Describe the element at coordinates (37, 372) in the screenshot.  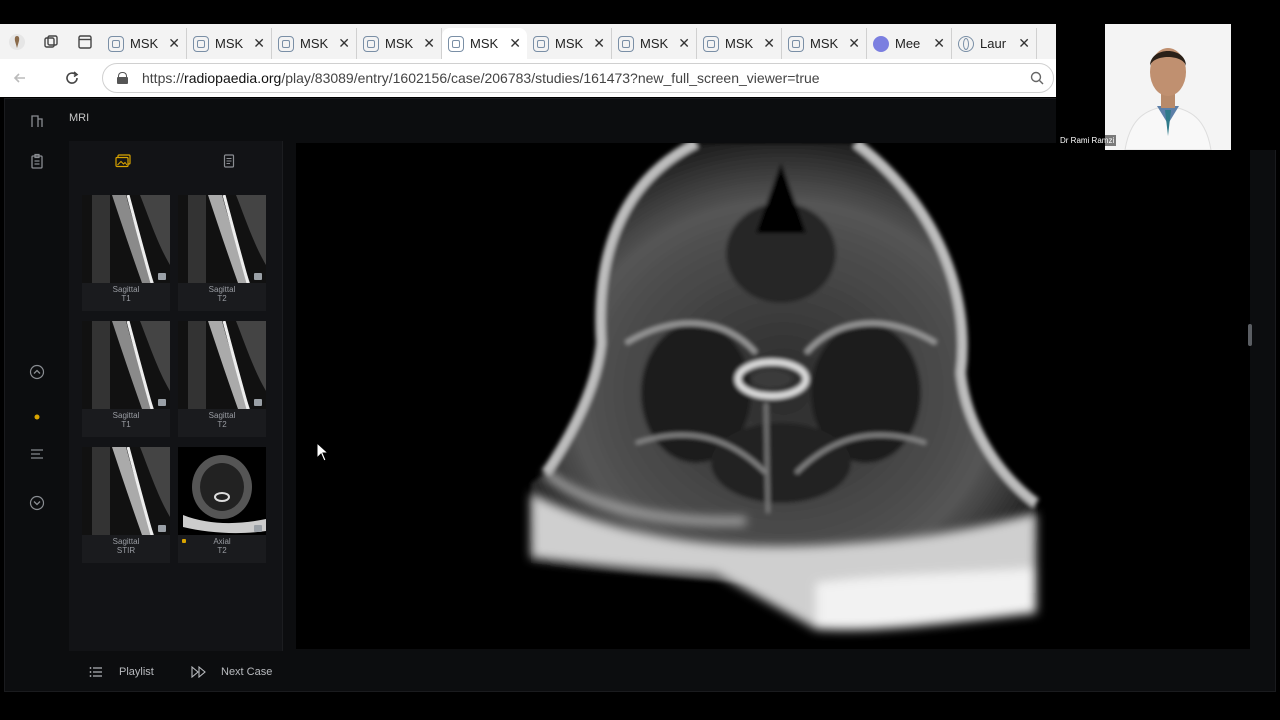
I see `chevron-up-icon` at that location.